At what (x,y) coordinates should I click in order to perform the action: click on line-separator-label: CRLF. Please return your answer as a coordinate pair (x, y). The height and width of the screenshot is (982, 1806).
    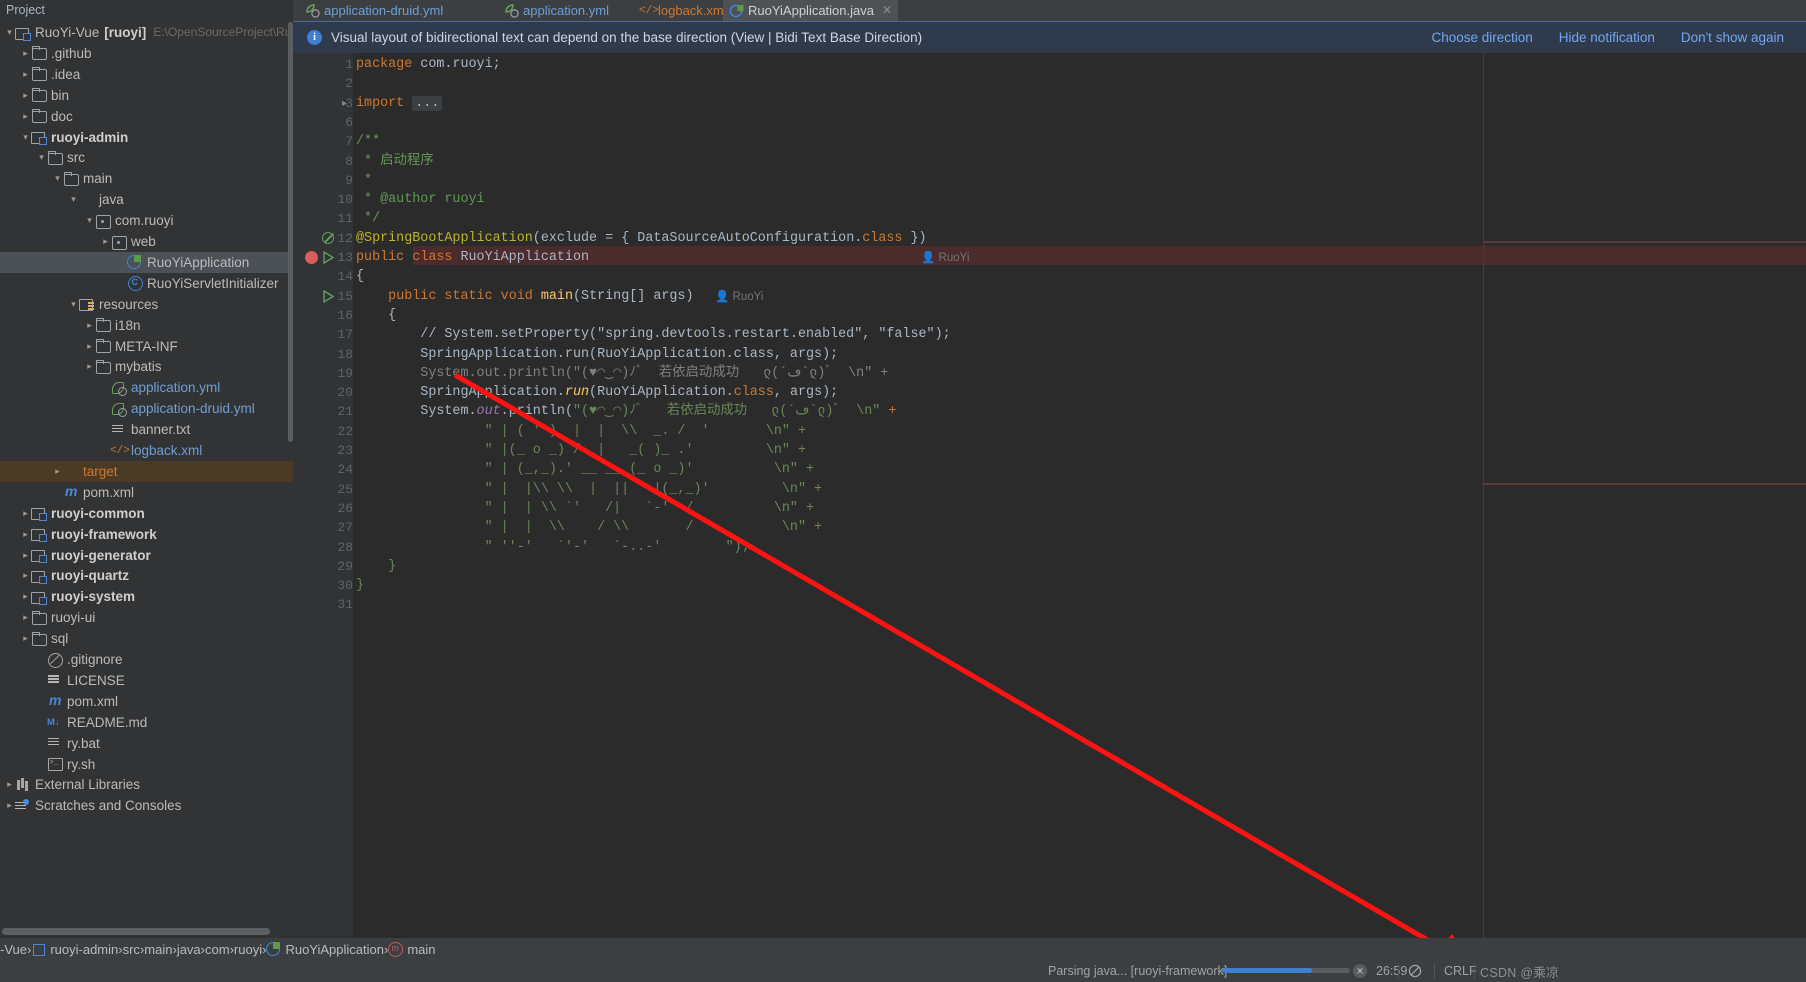
    Looking at the image, I should click on (1460, 971).